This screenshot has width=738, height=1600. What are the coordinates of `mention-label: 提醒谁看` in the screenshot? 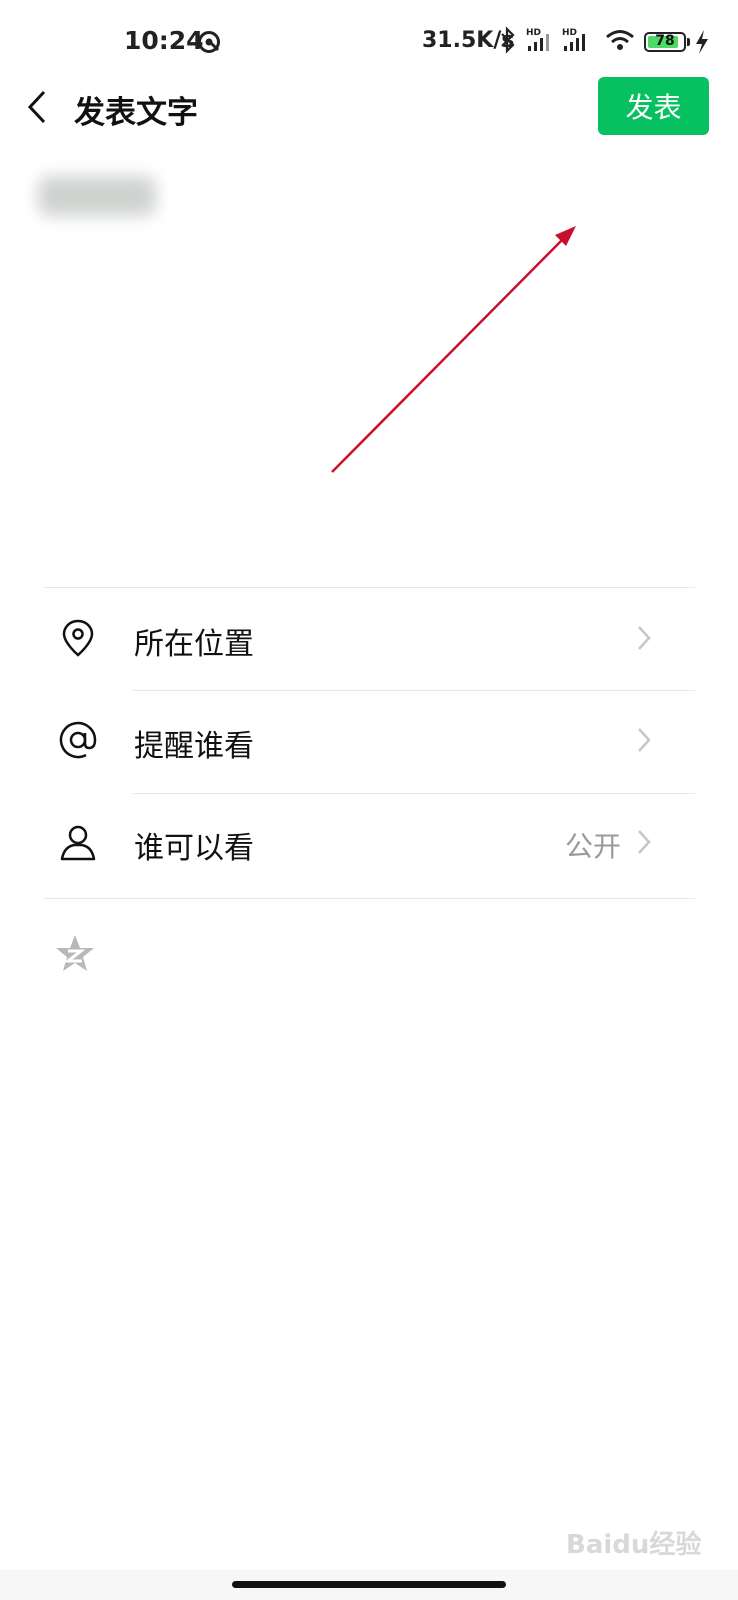 It's located at (194, 746).